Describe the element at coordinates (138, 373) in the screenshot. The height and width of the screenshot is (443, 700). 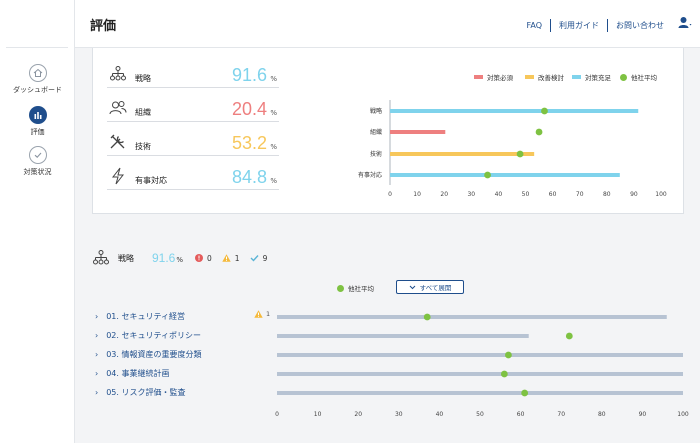
I see `row-label: 04. 事業継続計画` at that location.